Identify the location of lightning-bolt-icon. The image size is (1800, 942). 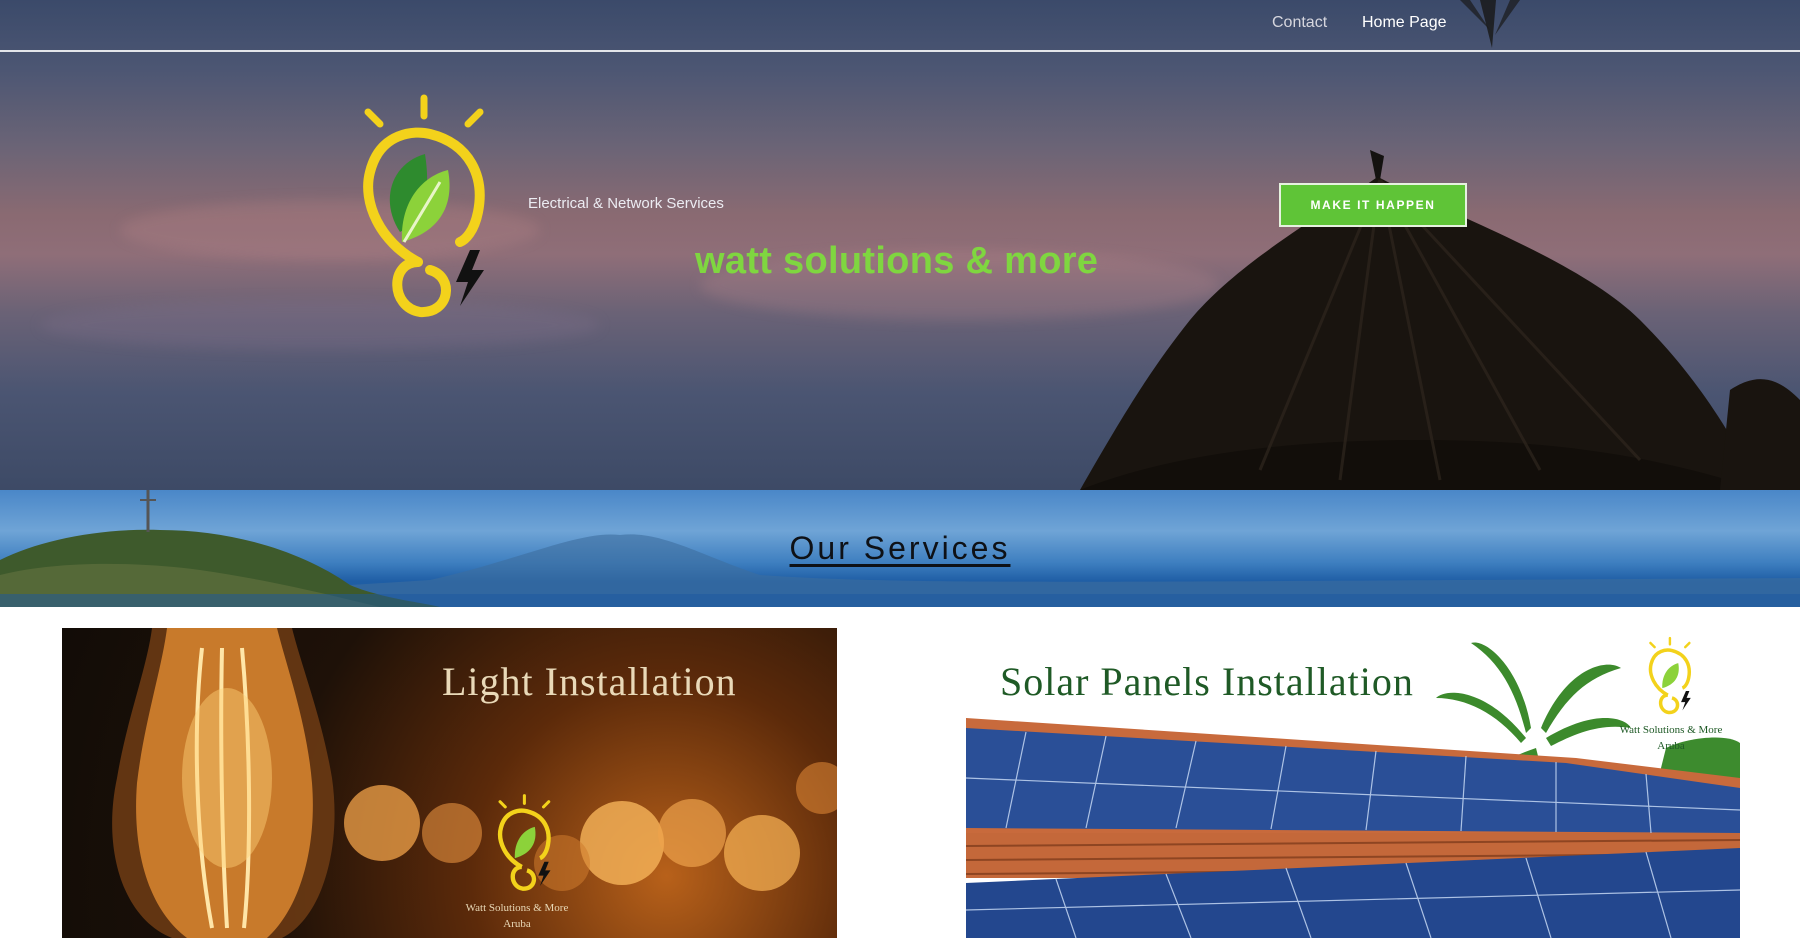
(470, 278).